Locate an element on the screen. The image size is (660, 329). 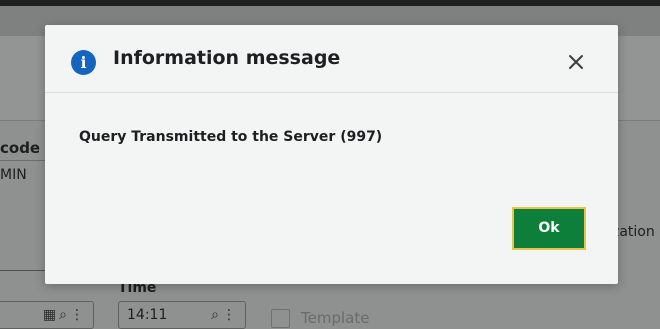
info-icon-glyph: i is located at coordinates (83, 62).